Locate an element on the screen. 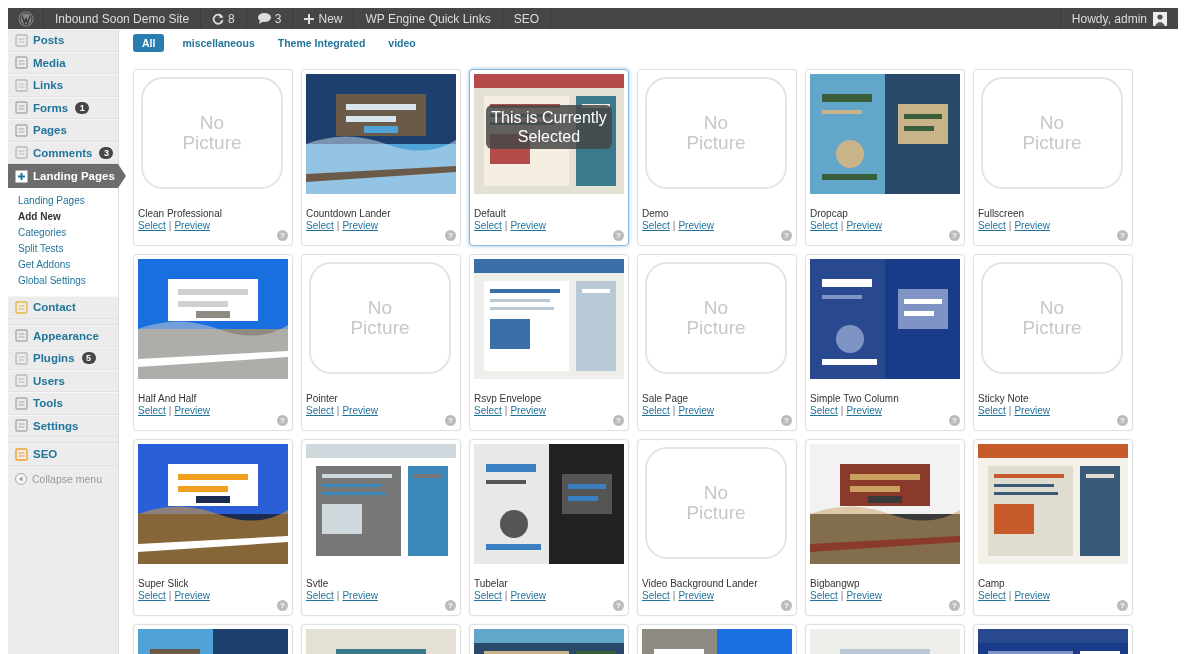 This screenshot has height=654, width=1191. sidebar-menu-item: Settings is located at coordinates (63, 425).